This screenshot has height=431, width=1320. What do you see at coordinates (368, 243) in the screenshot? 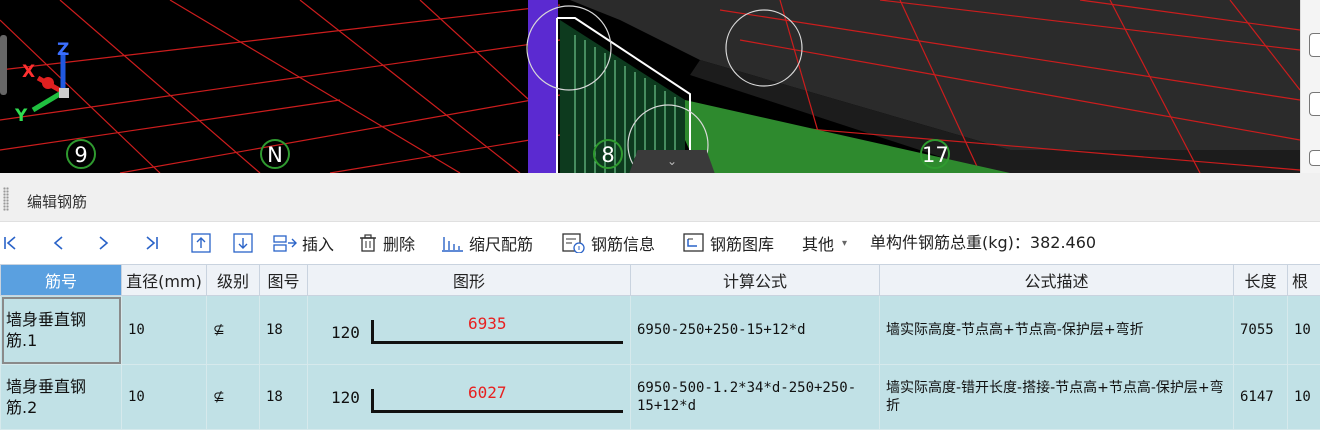
I see `trash-icon` at bounding box center [368, 243].